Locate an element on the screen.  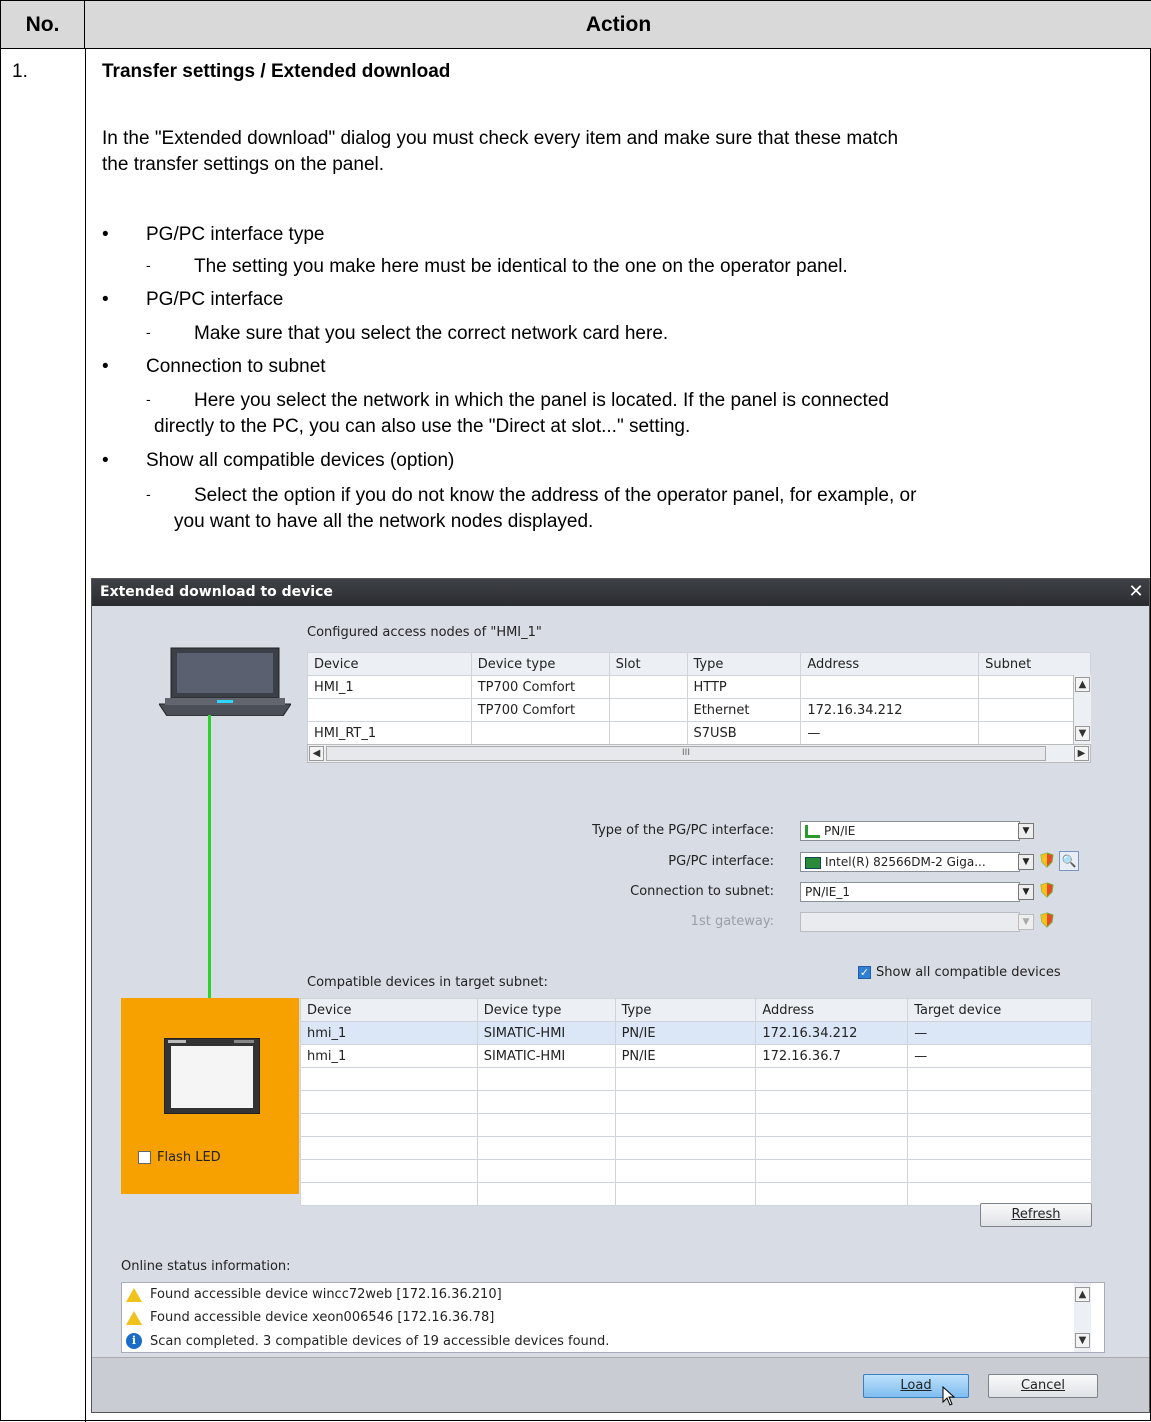
cell: — is located at coordinates (890, 733).